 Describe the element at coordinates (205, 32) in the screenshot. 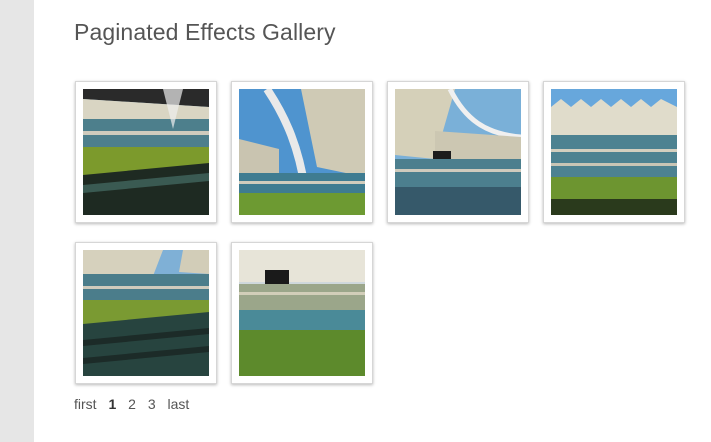

I see `page-title: Paginated Effects Gallery` at that location.